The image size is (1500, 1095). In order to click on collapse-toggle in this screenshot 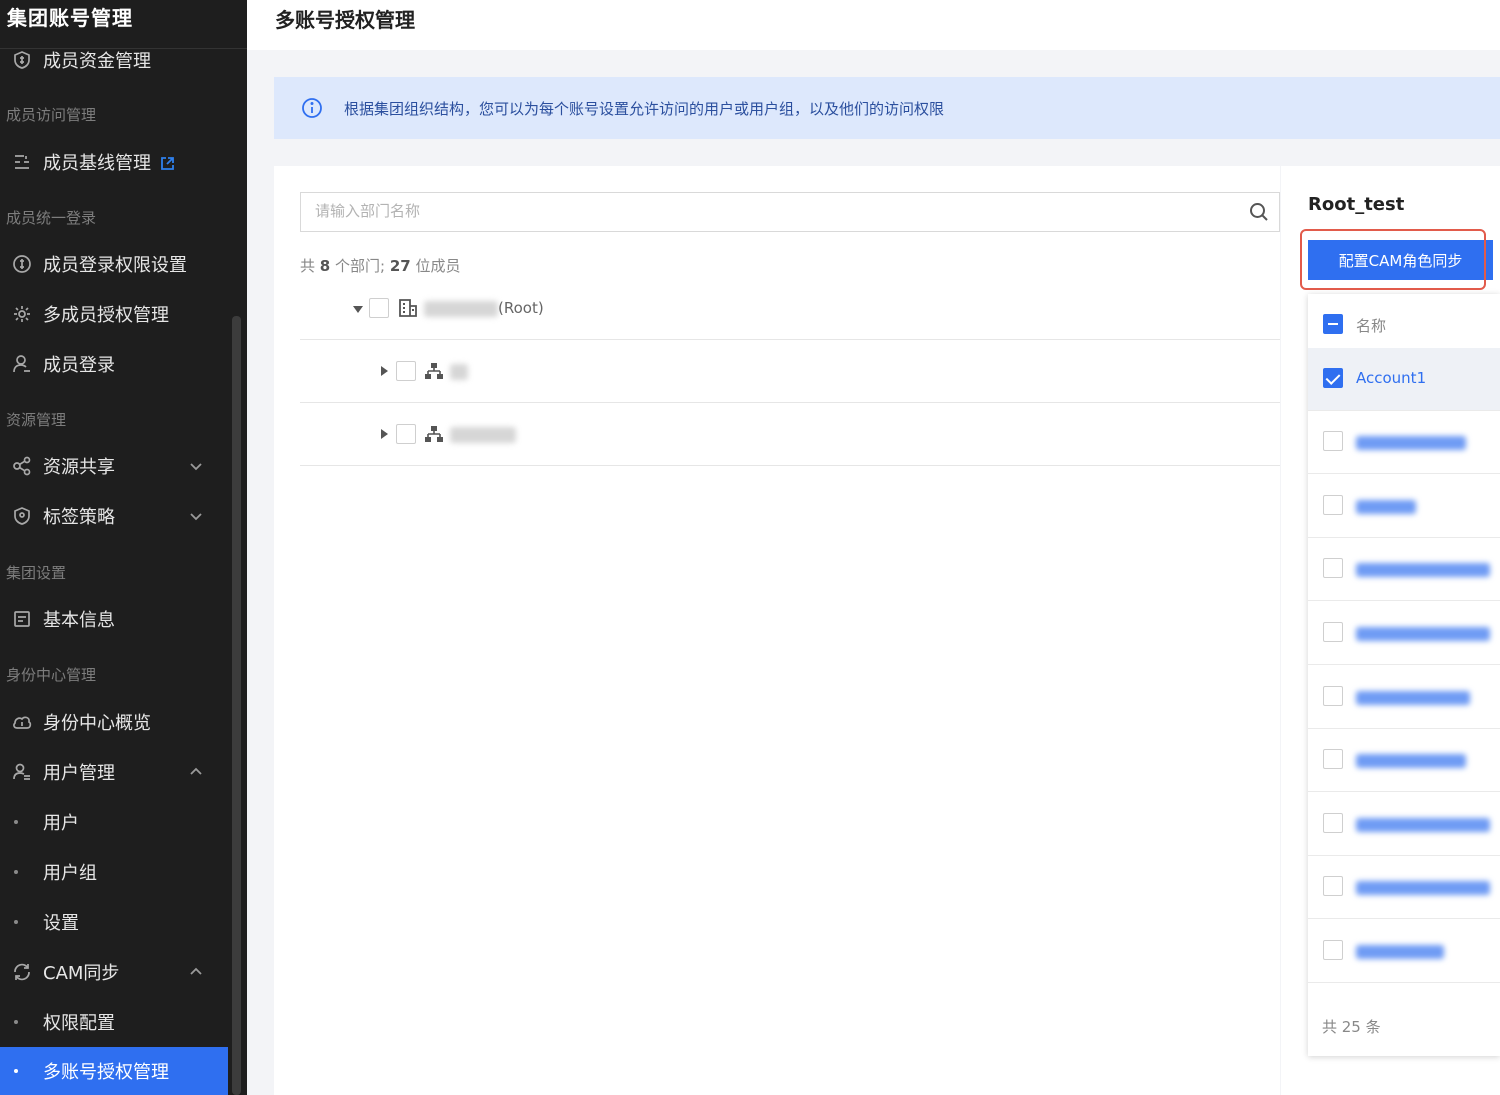, I will do `click(358, 309)`.